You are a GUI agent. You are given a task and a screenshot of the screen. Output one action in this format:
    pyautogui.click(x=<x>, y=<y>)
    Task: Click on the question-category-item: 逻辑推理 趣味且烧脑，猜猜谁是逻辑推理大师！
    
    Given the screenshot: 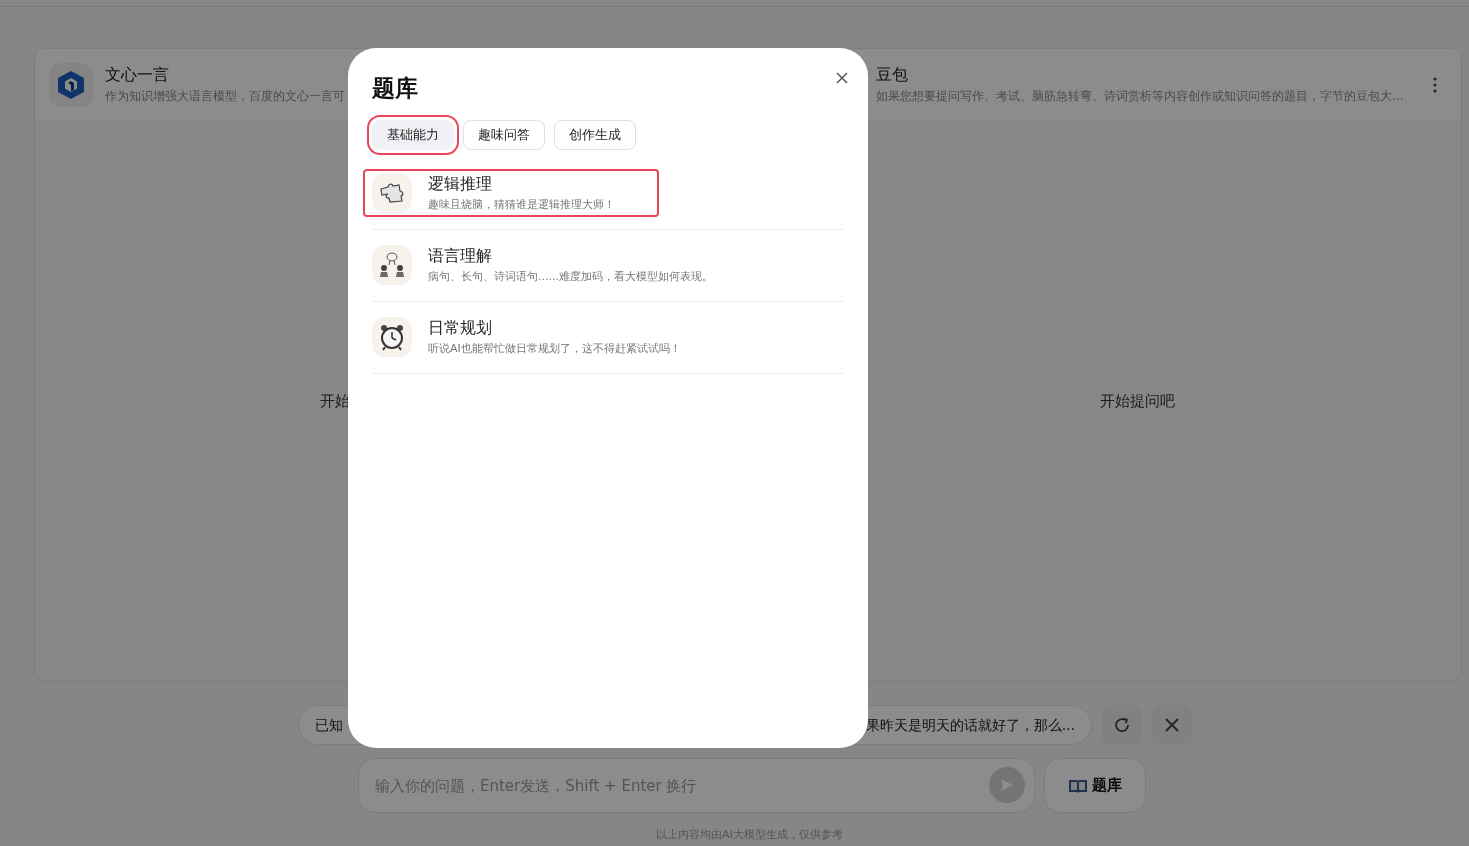 What is the action you would take?
    pyautogui.click(x=608, y=193)
    